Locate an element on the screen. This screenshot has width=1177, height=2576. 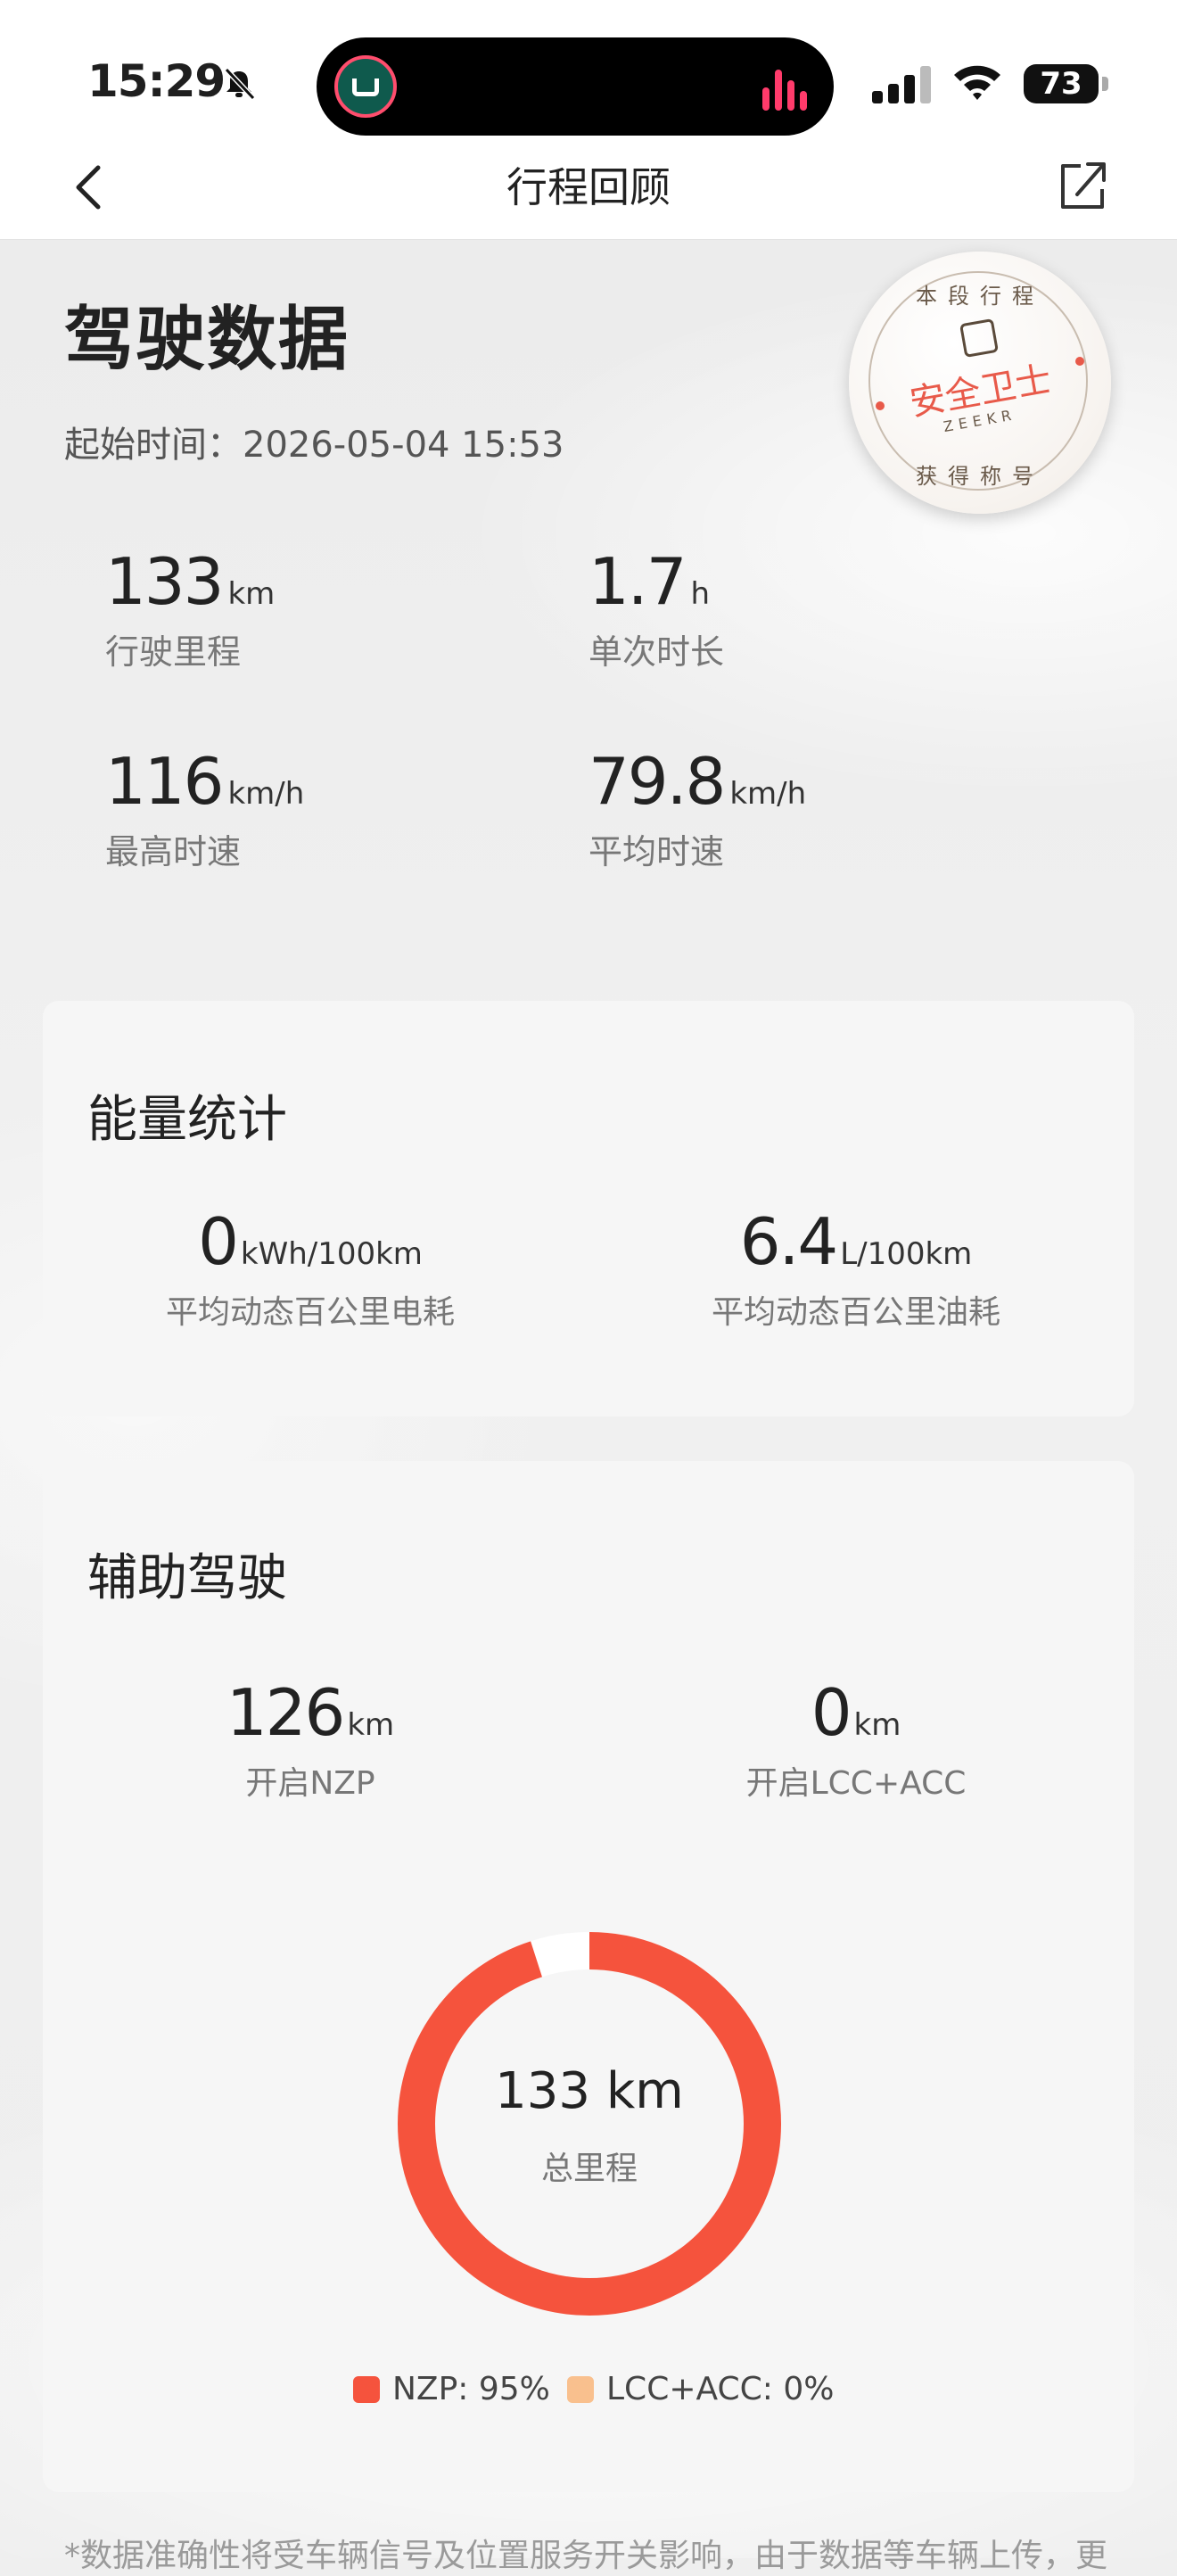
start-time-value: 2026-05-04 15:53 is located at coordinates (403, 446).